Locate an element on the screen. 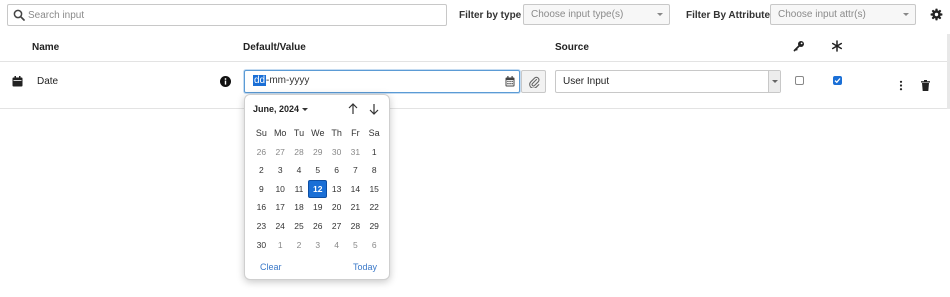  weekday-label: Th is located at coordinates (336, 133).